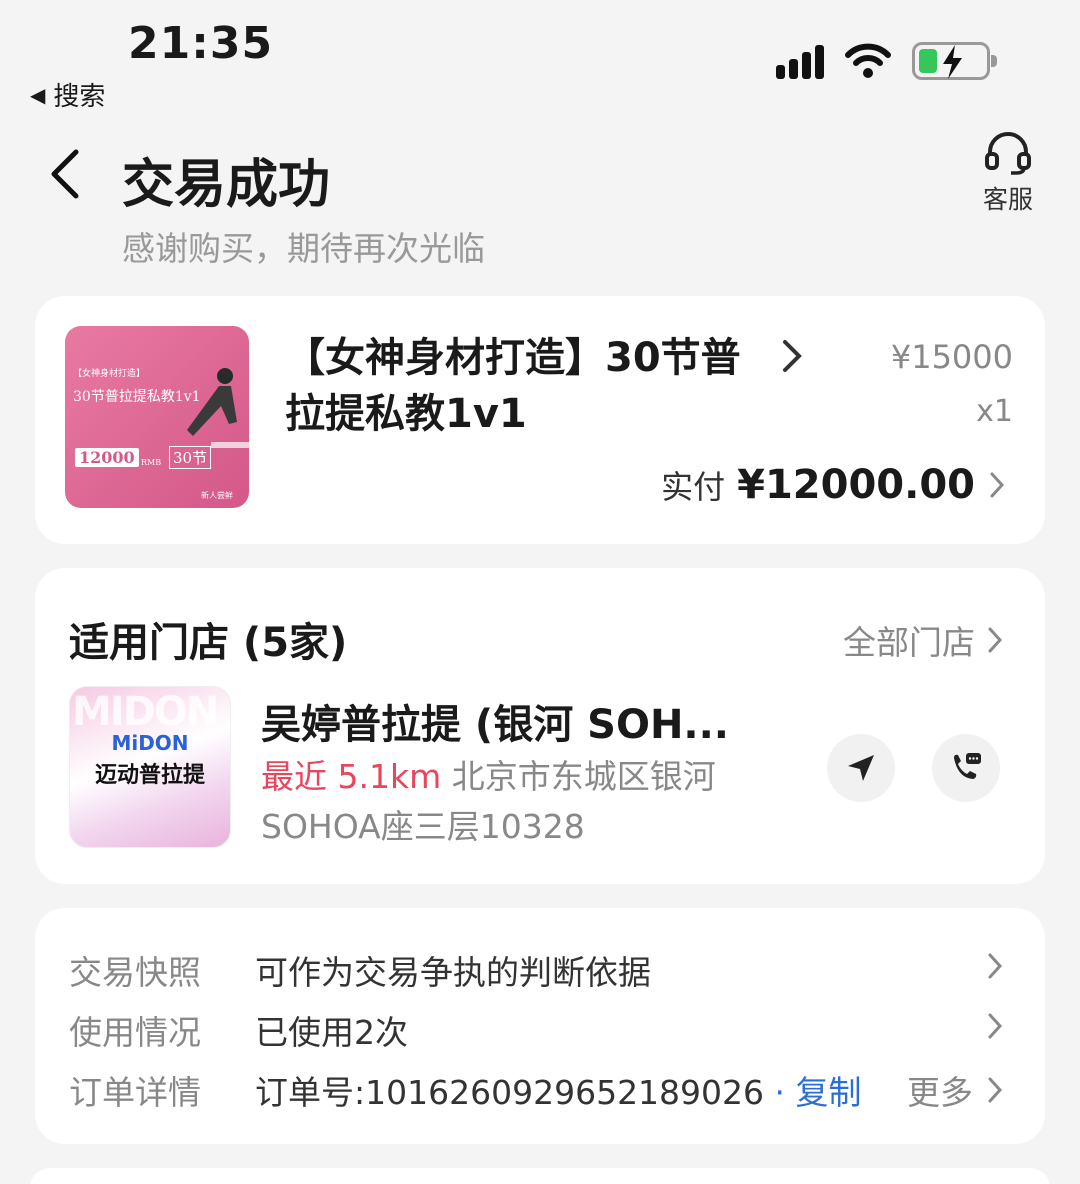  I want to click on thumb-price: 12000, so click(107, 457).